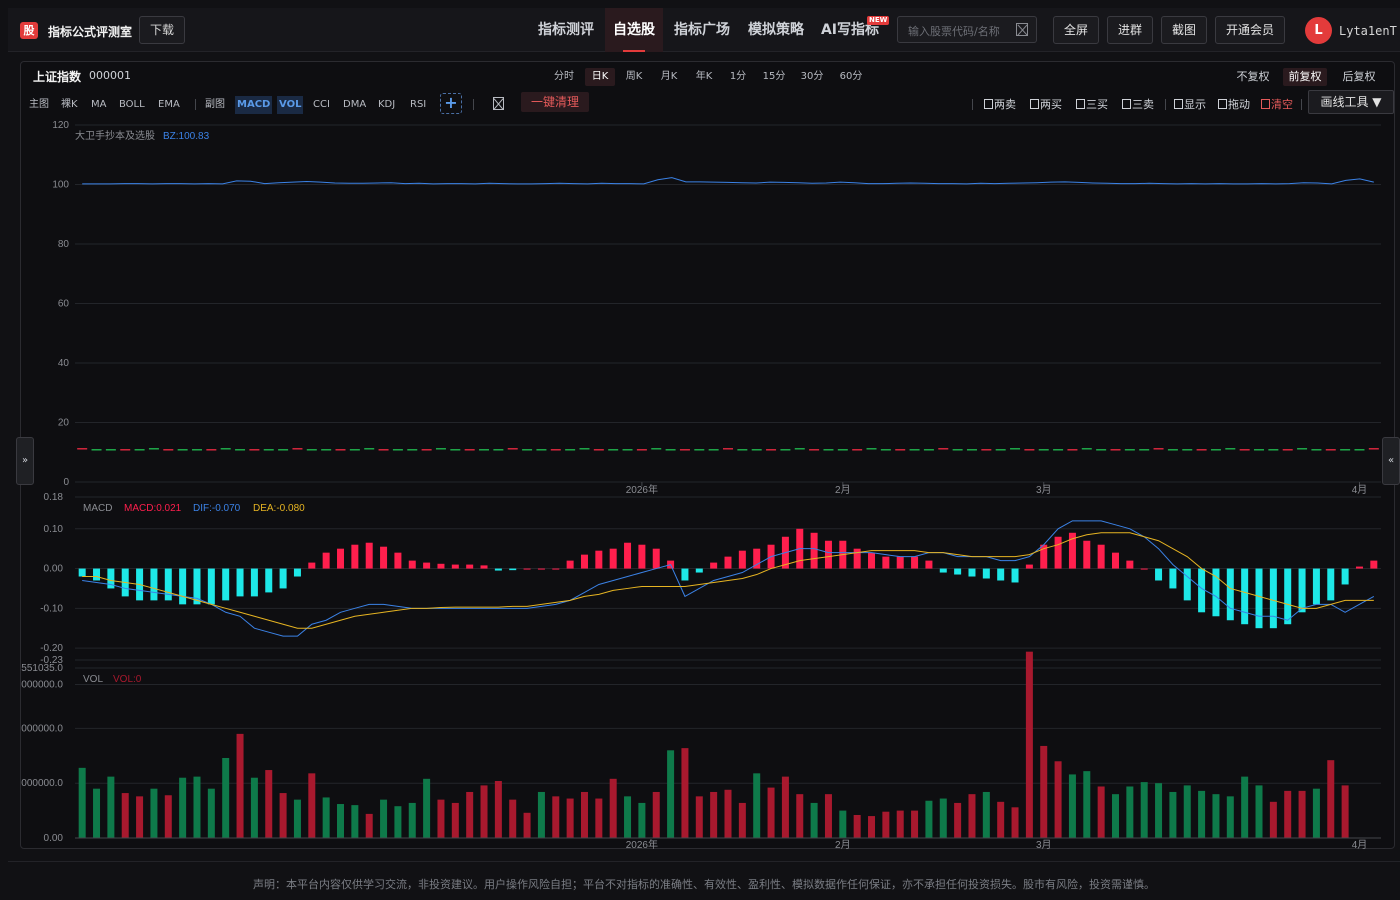  Describe the element at coordinates (728, 580) in the screenshot. I see `dea-line` at that location.